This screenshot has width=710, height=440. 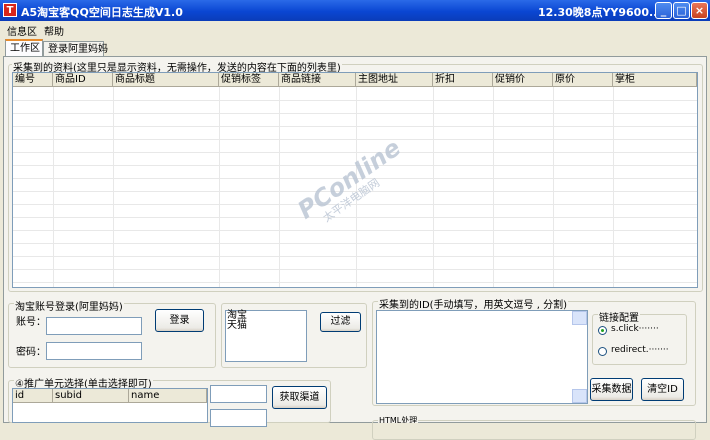 I want to click on col-header: 促销价, so click(x=523, y=80).